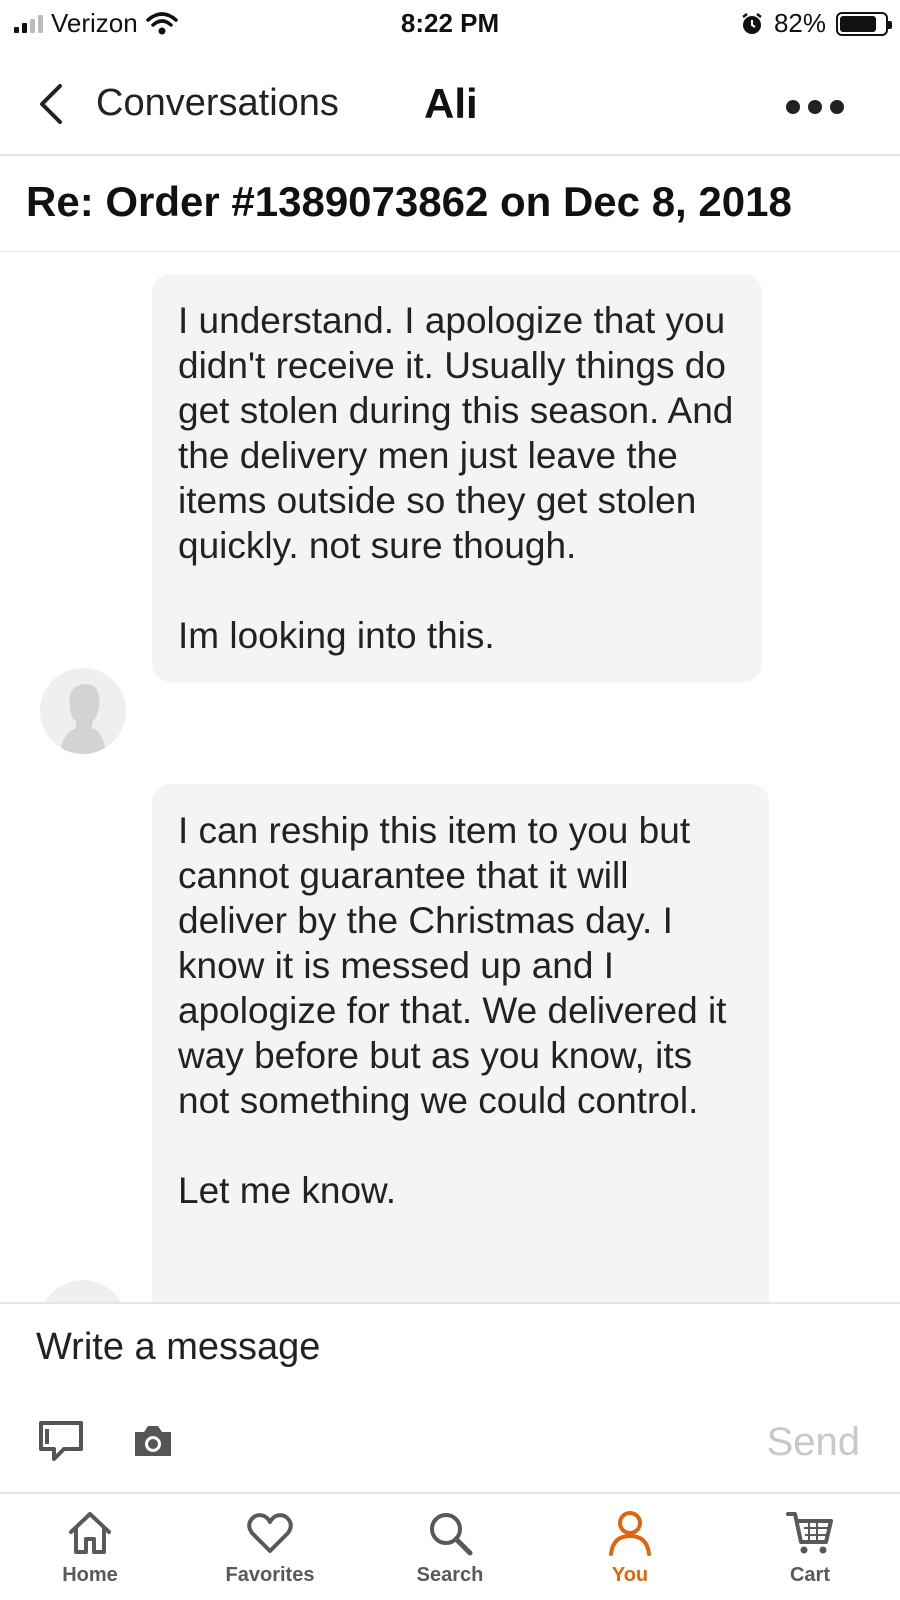  I want to click on composer-tools, so click(106, 1441).